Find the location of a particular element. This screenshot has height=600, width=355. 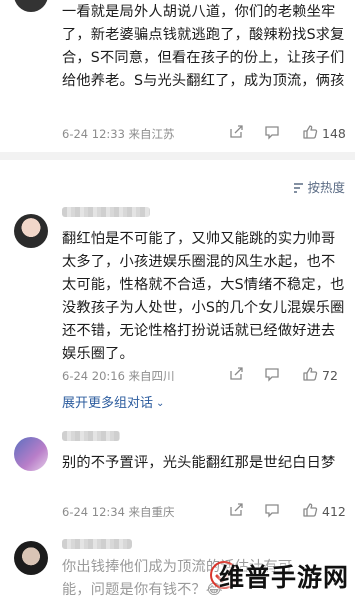

comment-time: 6-24 20:16 来自四川 is located at coordinates (118, 376).